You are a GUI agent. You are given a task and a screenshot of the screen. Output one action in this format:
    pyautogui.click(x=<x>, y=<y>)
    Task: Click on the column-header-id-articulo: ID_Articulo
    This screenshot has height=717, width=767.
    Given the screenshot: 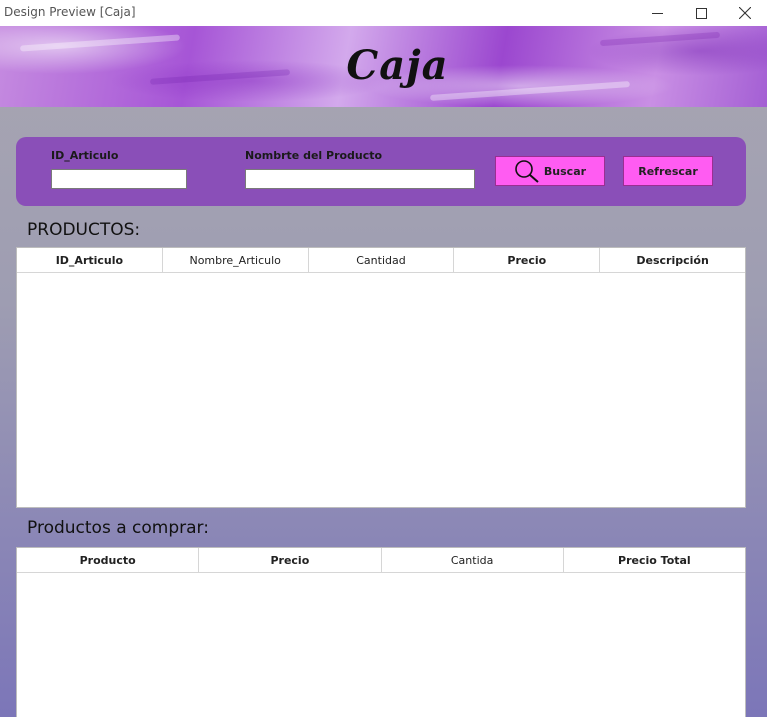 What is the action you would take?
    pyautogui.click(x=90, y=260)
    